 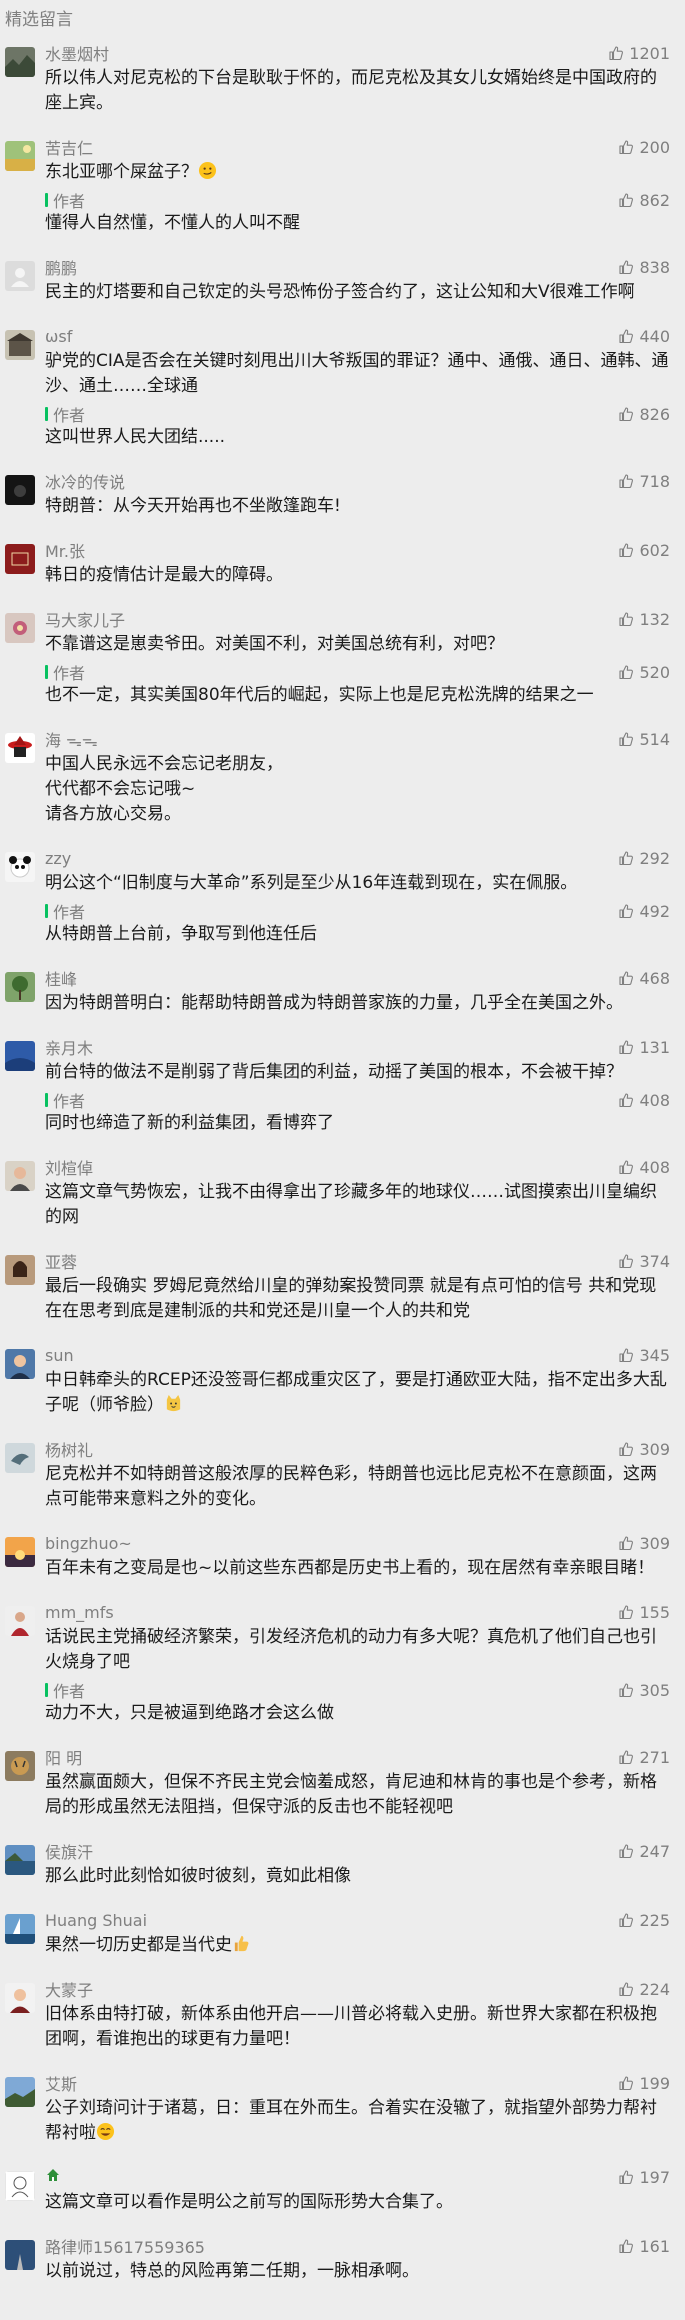 I want to click on commenter-name: 侯旗汗, so click(x=69, y=1851).